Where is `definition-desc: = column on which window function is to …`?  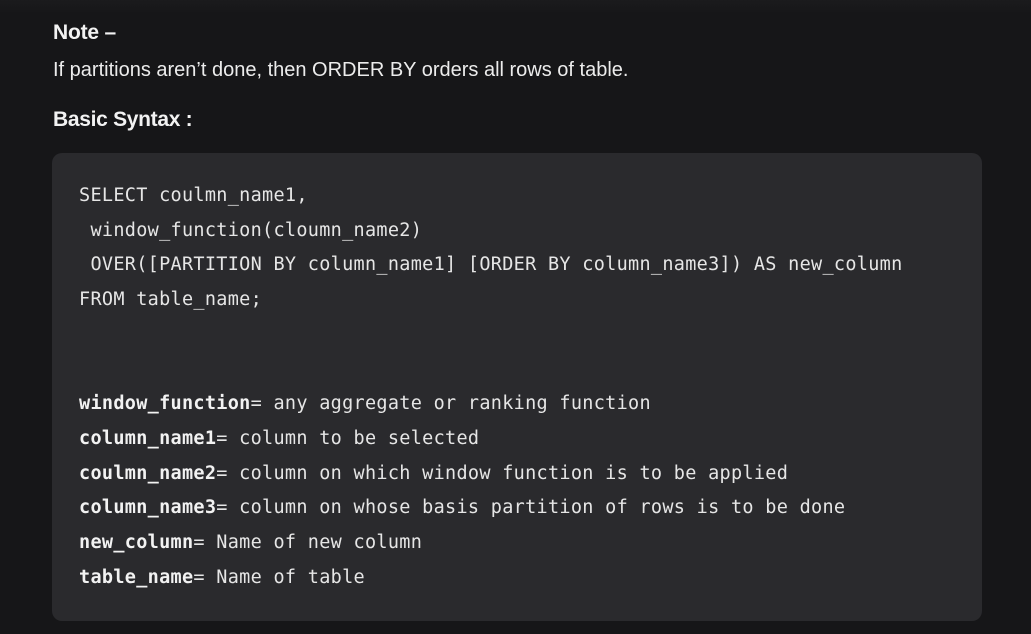 definition-desc: = column on which window function is to … is located at coordinates (502, 473).